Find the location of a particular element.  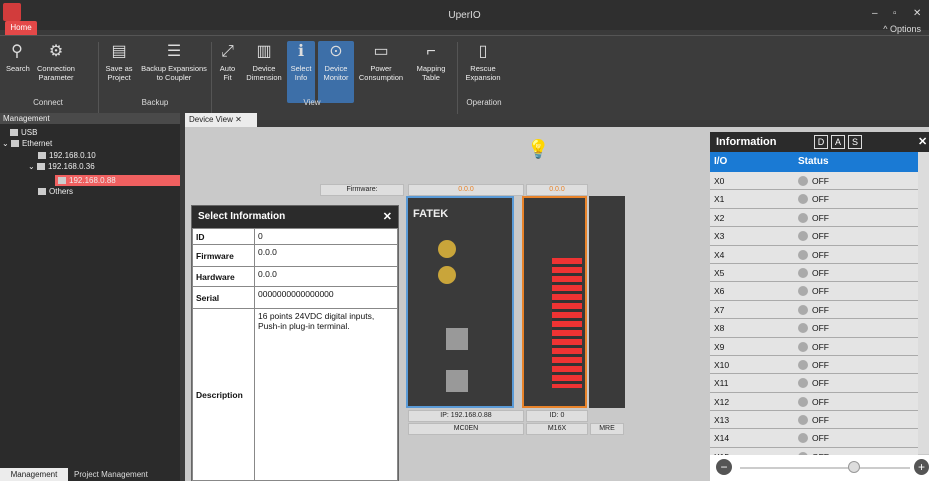

table-row: X3 OFF is located at coordinates (814, 236).